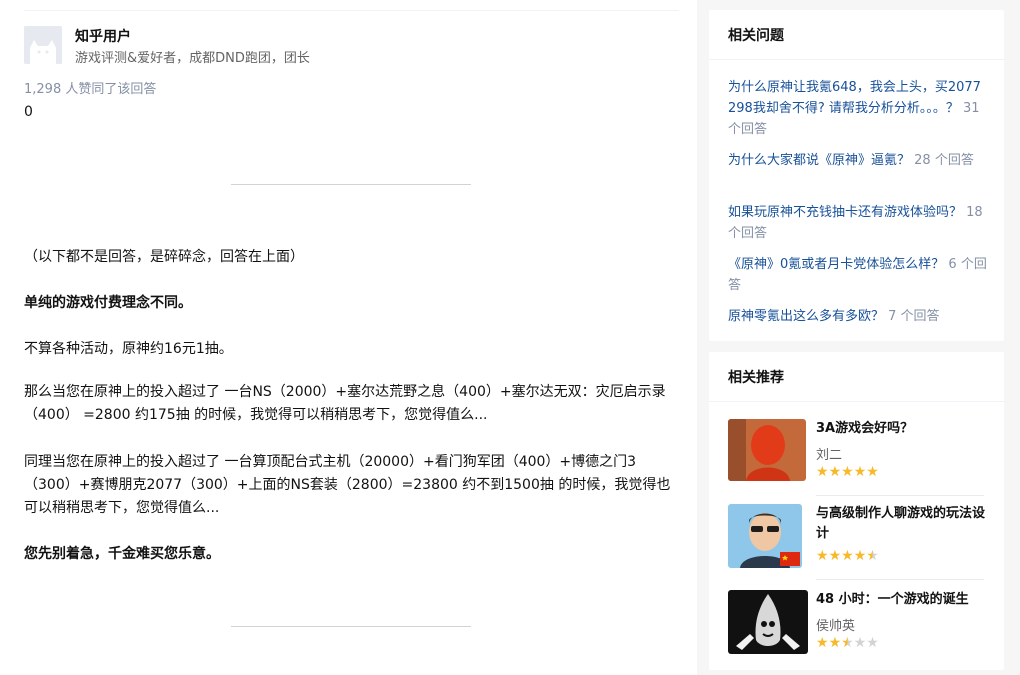 The height and width of the screenshot is (675, 1020). I want to click on vote-count: 1,298 人赞同了该回答, so click(90, 89).